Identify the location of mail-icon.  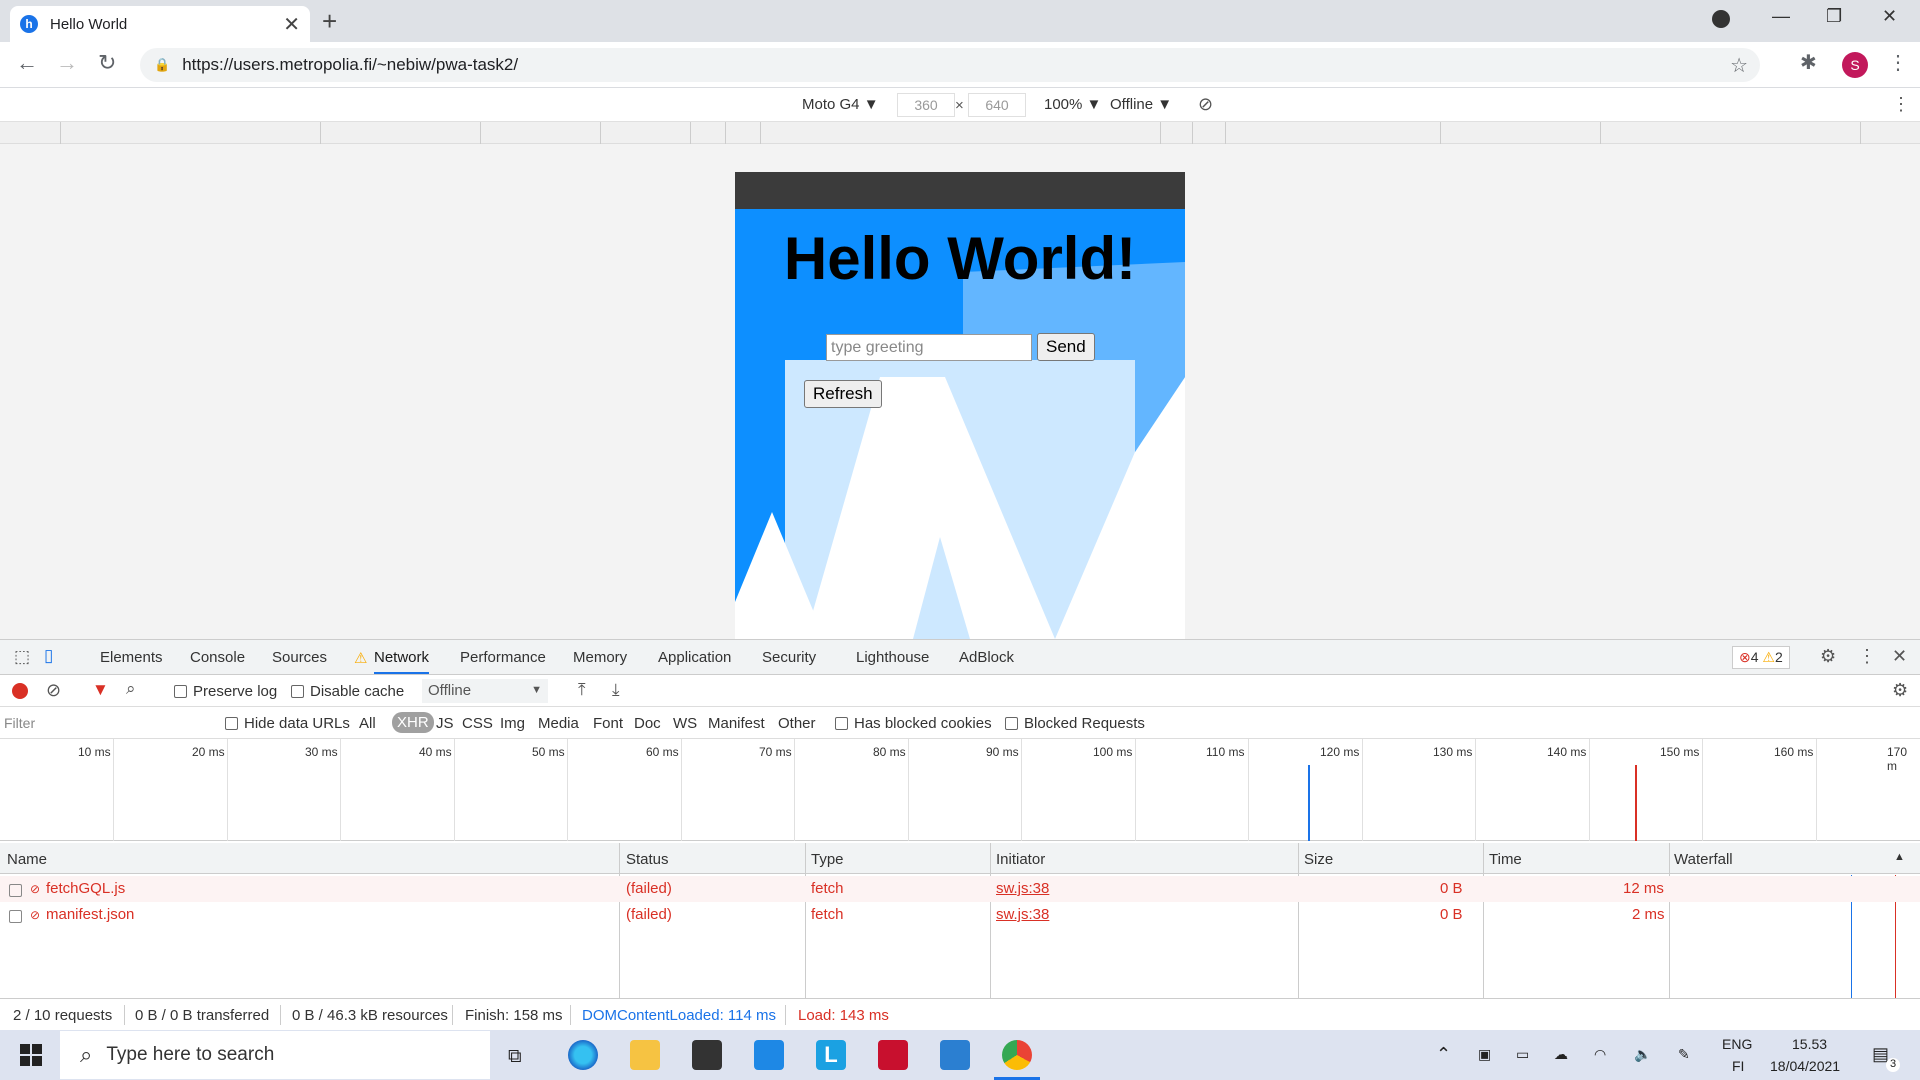
(769, 1055).